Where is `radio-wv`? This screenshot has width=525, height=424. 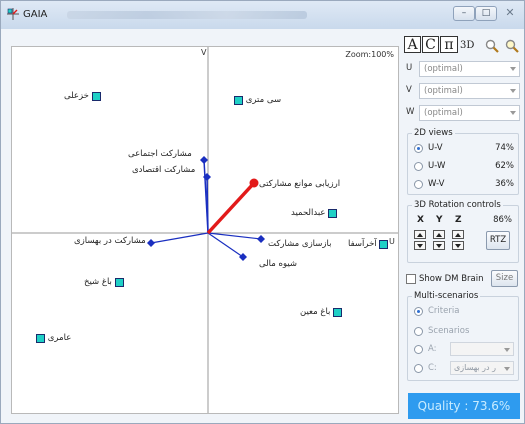
radio-wv is located at coordinates (418, 184).